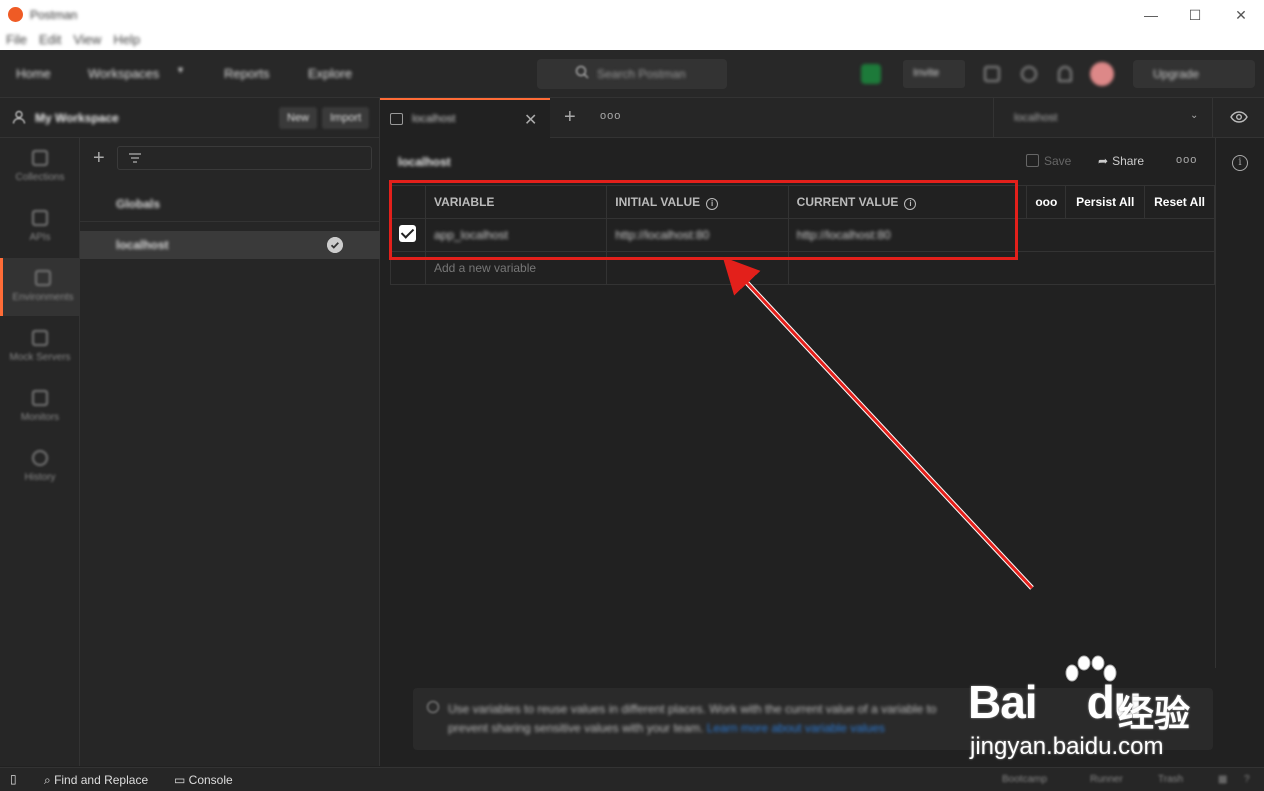 This screenshot has width=1264, height=791. I want to click on settings-icon, so click(1029, 74).